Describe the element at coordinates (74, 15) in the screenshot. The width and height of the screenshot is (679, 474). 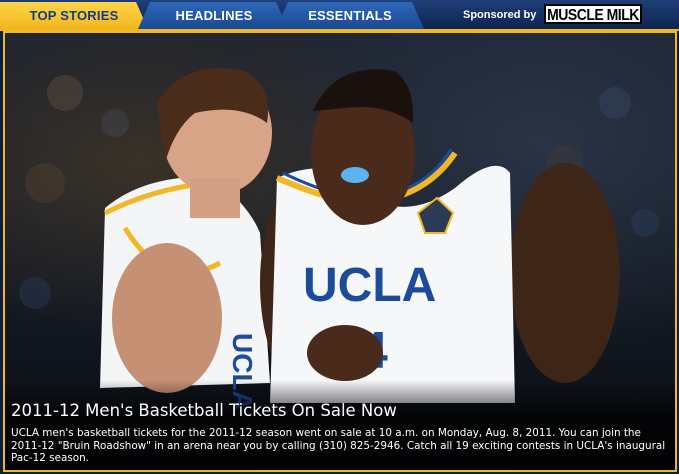
I see `tab-top-stories: TOP STORIES` at that location.